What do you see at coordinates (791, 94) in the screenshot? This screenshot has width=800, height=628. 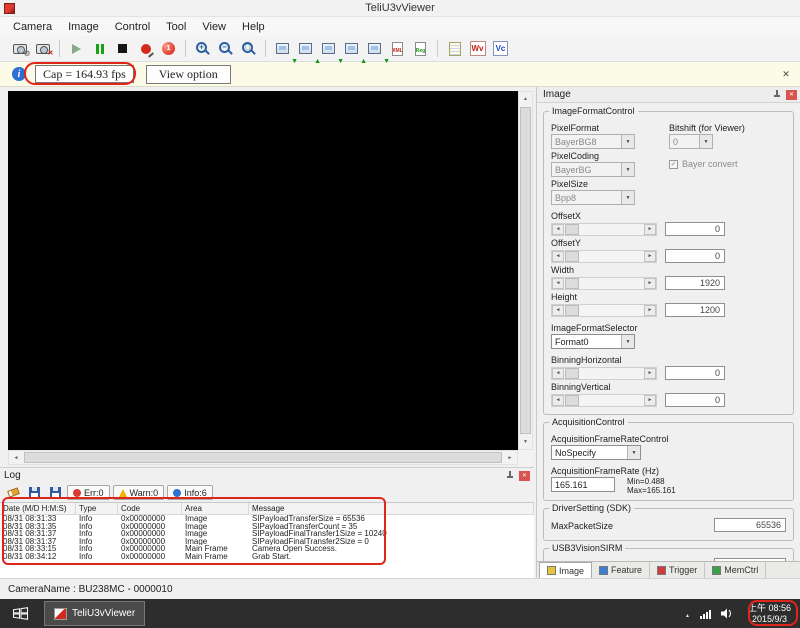 I see `panel-close-icon` at bounding box center [791, 94].